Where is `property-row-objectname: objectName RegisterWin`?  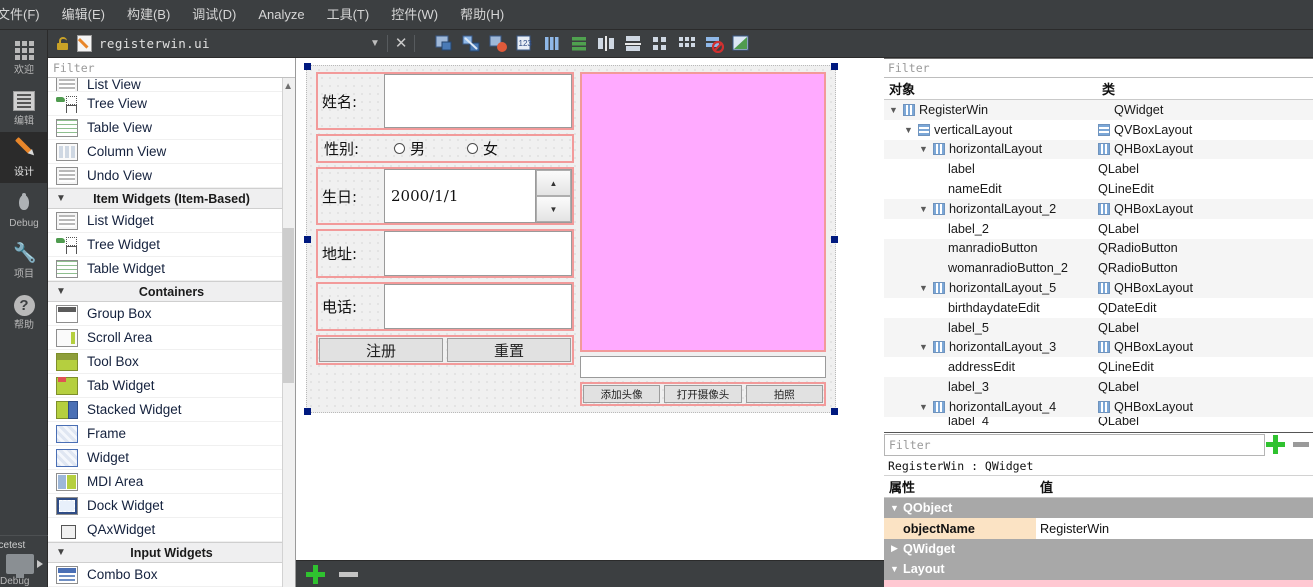 property-row-objectname: objectName RegisterWin is located at coordinates (1098, 528).